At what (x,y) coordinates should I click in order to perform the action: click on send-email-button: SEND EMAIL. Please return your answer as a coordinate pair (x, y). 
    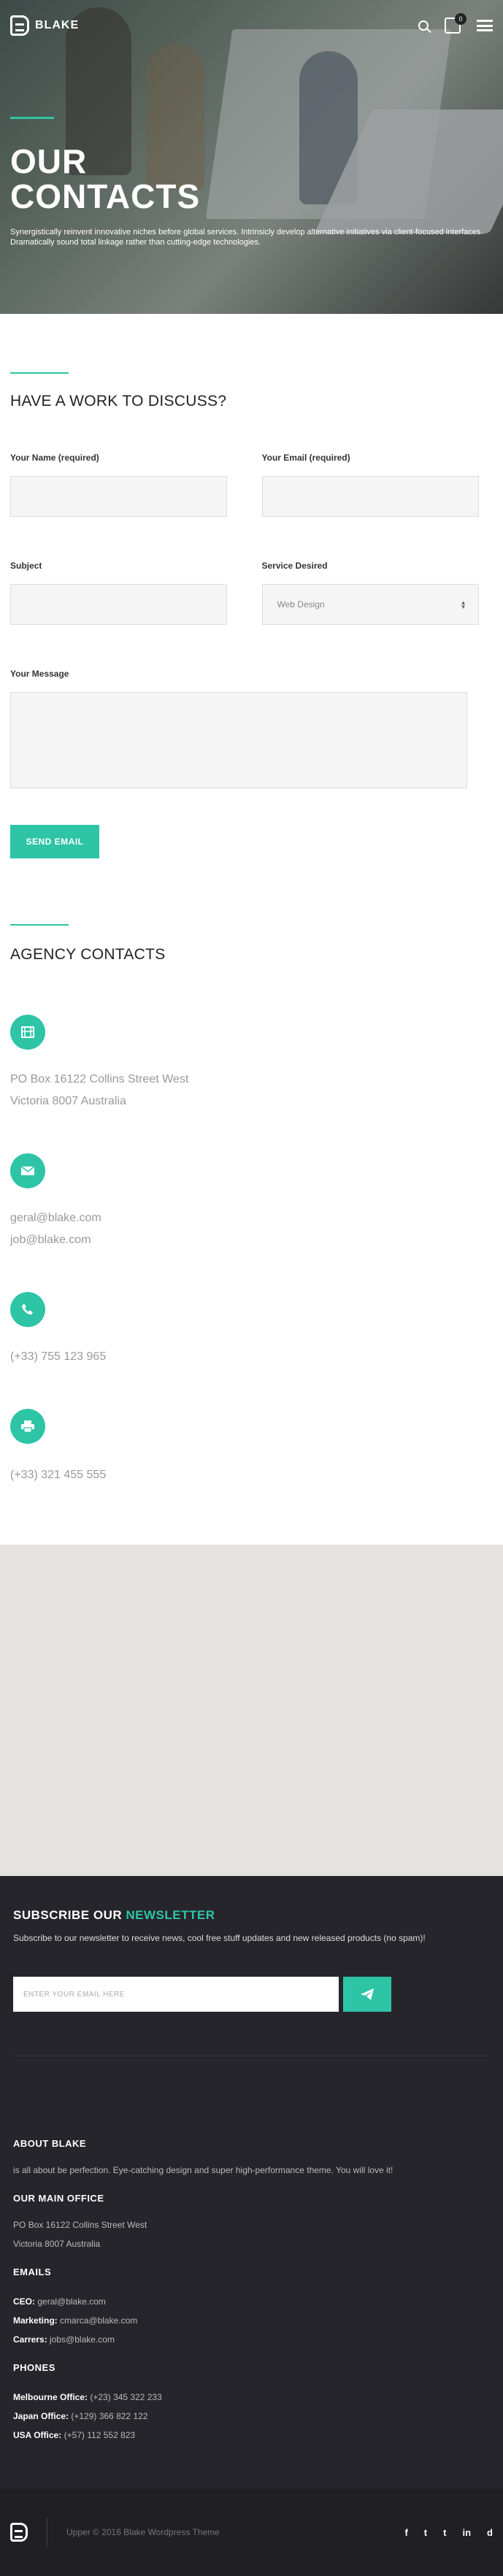
    Looking at the image, I should click on (54, 841).